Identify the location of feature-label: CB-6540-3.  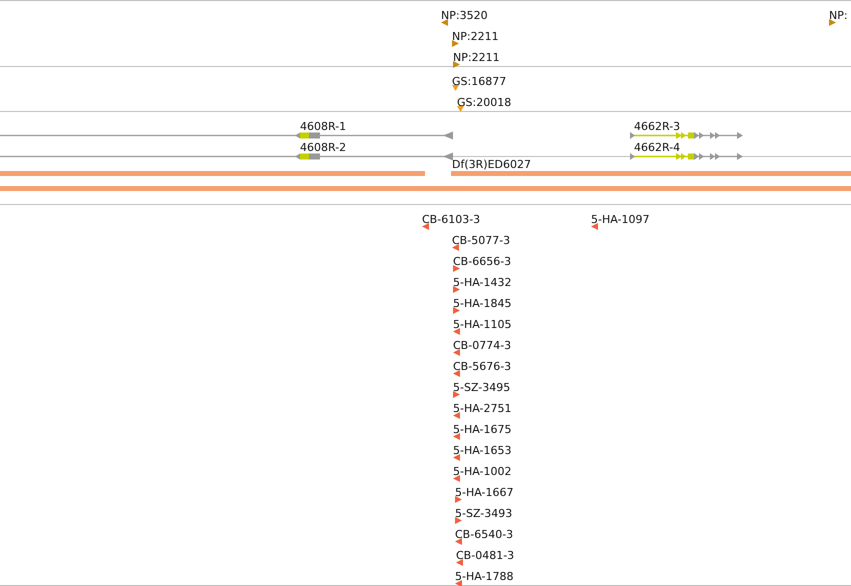
(484, 534).